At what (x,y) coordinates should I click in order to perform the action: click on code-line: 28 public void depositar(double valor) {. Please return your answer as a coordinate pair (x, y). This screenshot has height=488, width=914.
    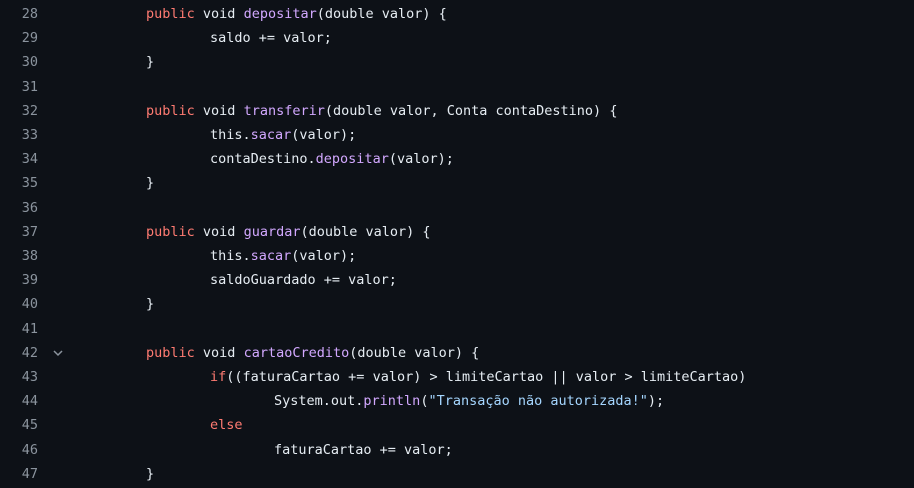
    Looking at the image, I should click on (457, 14).